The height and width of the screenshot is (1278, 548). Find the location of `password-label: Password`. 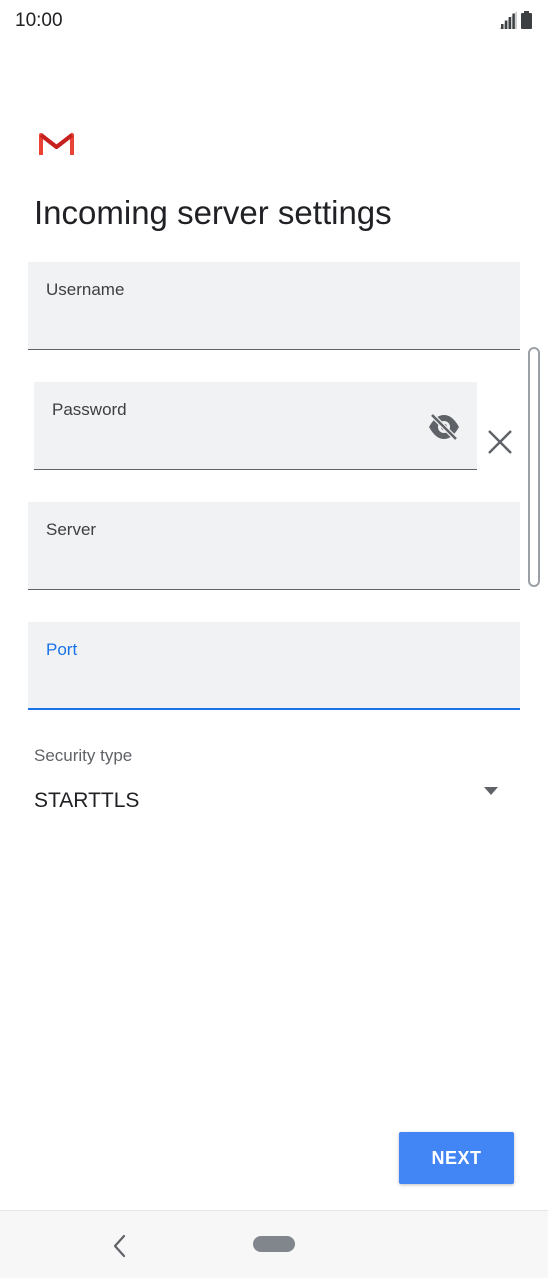

password-label: Password is located at coordinates (89, 409).